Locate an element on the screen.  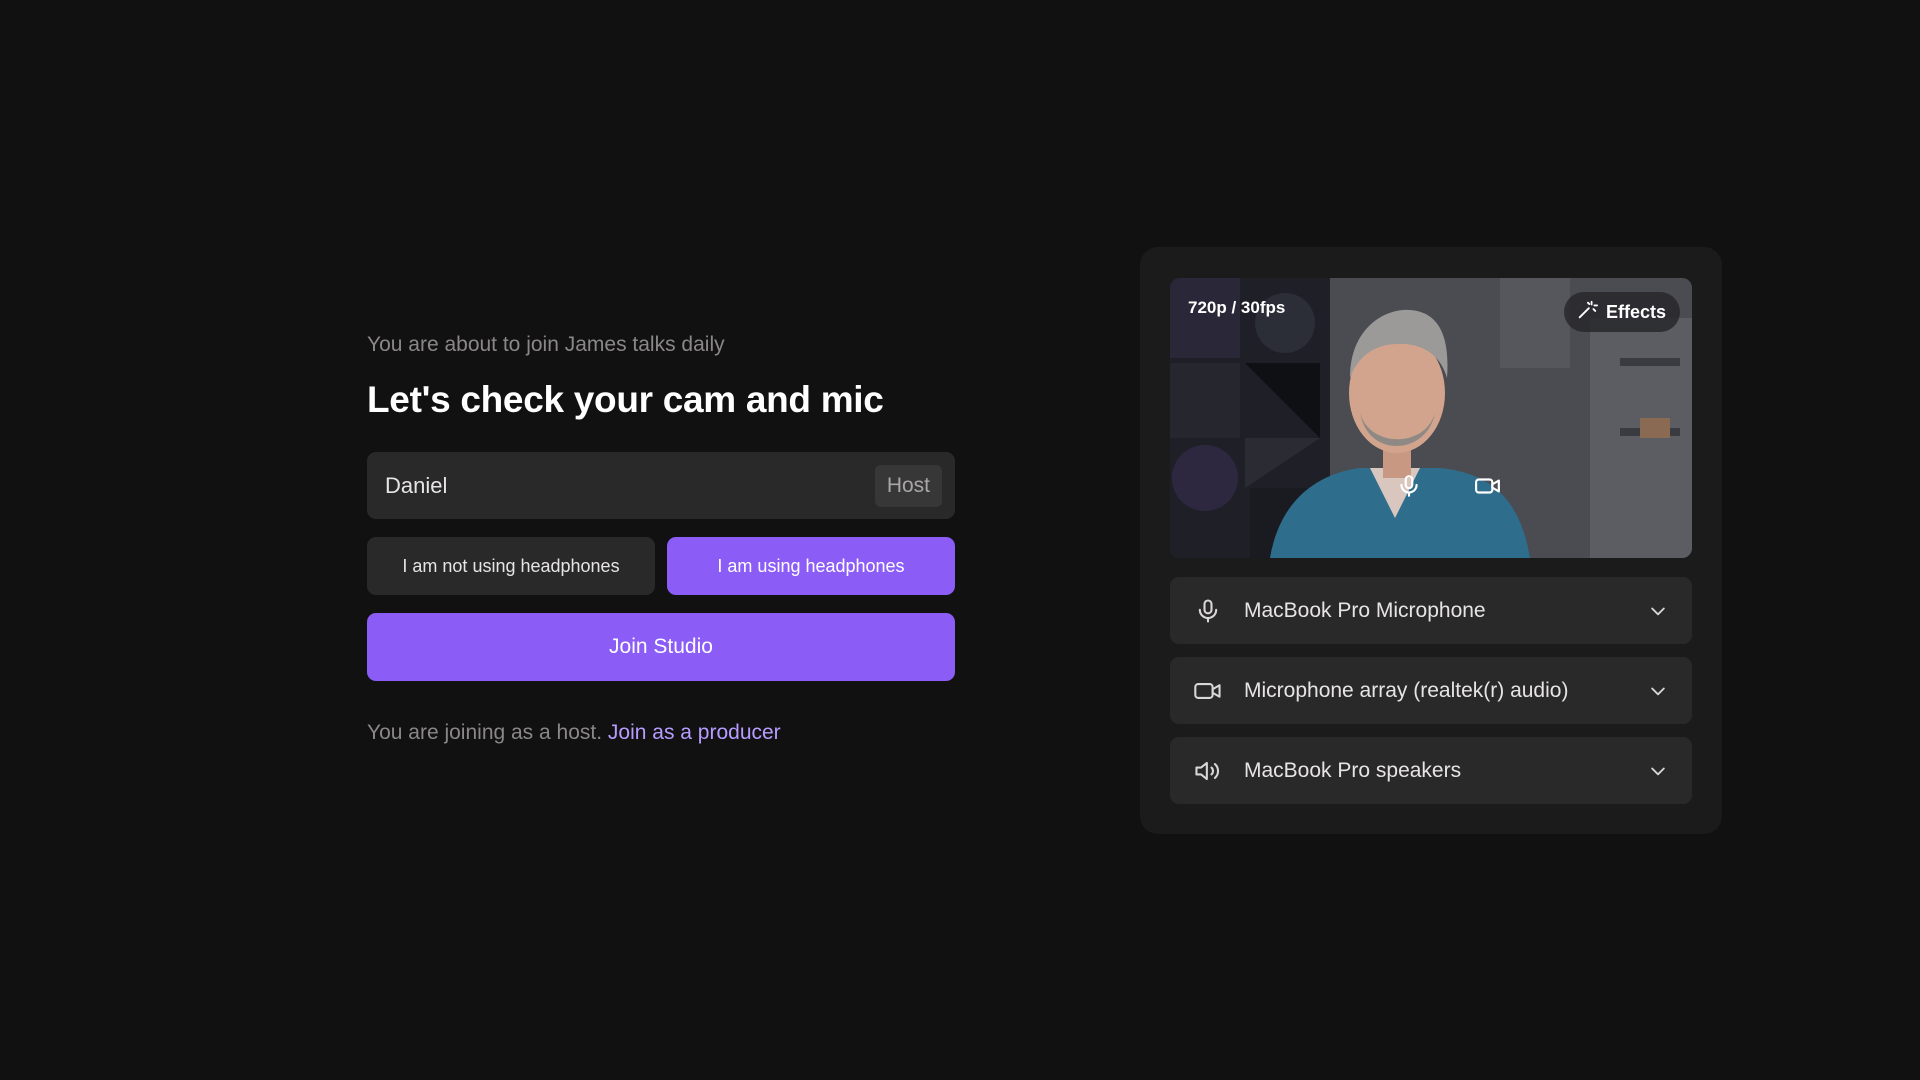
effects-label: Effects is located at coordinates (1635, 311).